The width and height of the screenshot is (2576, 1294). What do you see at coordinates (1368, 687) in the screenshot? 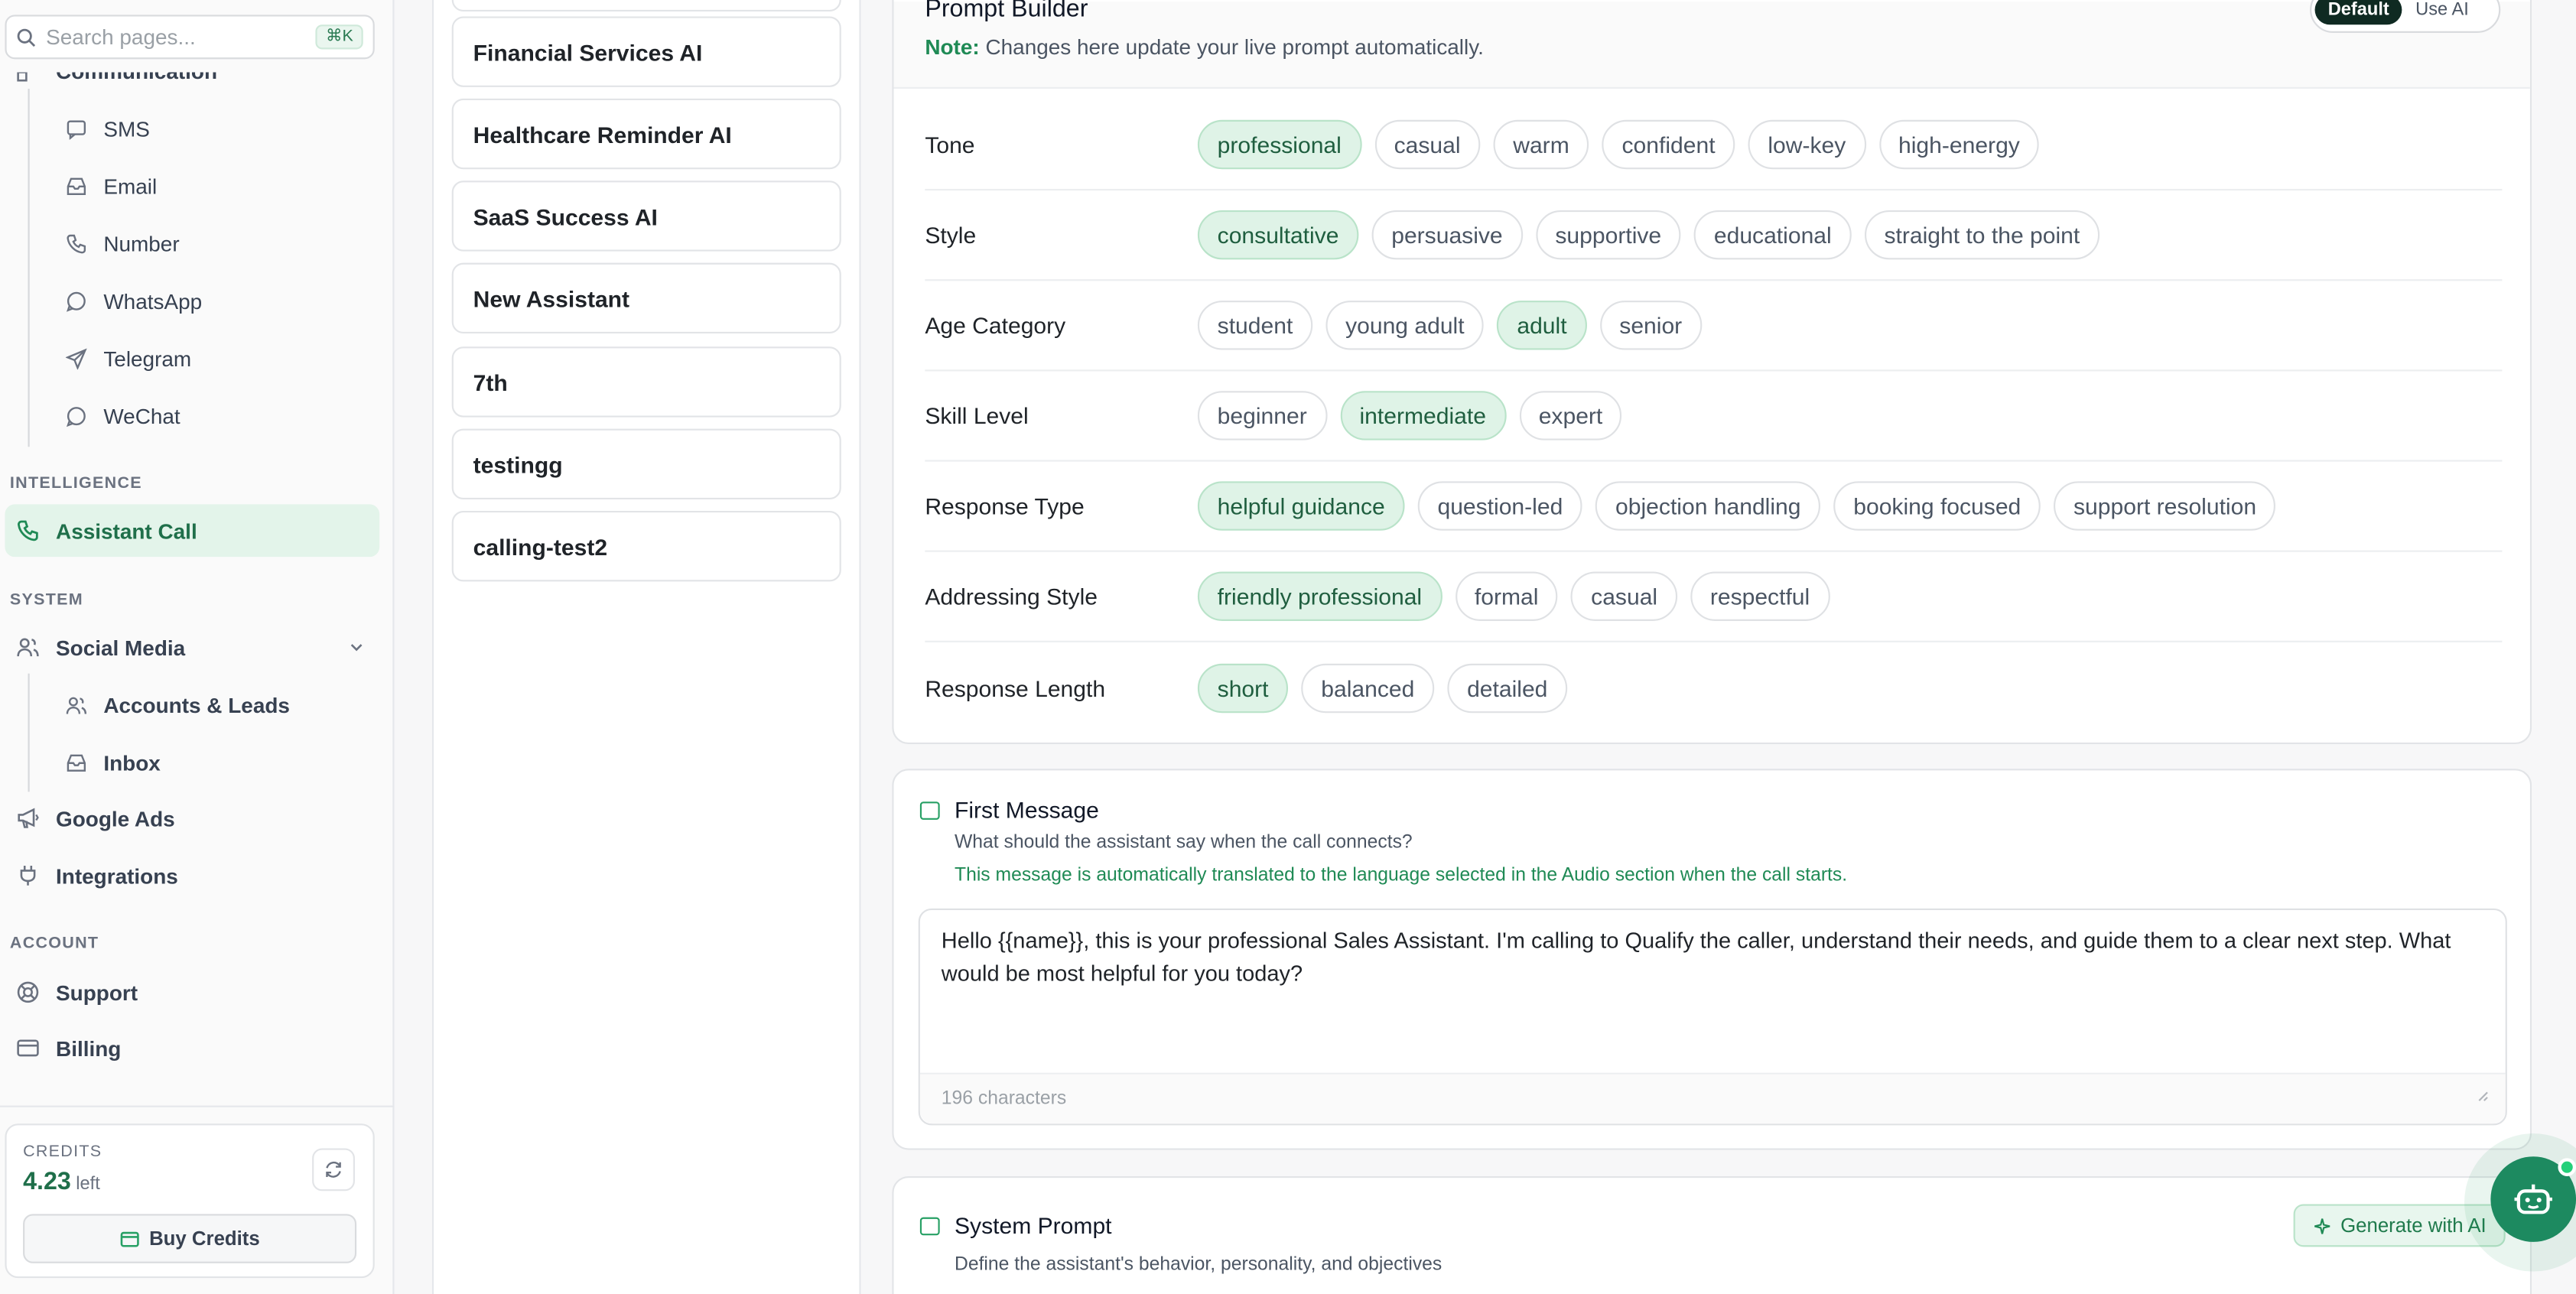
I see `option-chip: balanced` at bounding box center [1368, 687].